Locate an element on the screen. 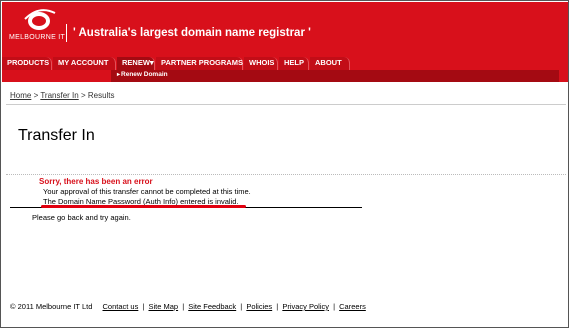 The image size is (569, 328). header-divider is located at coordinates (66, 33).